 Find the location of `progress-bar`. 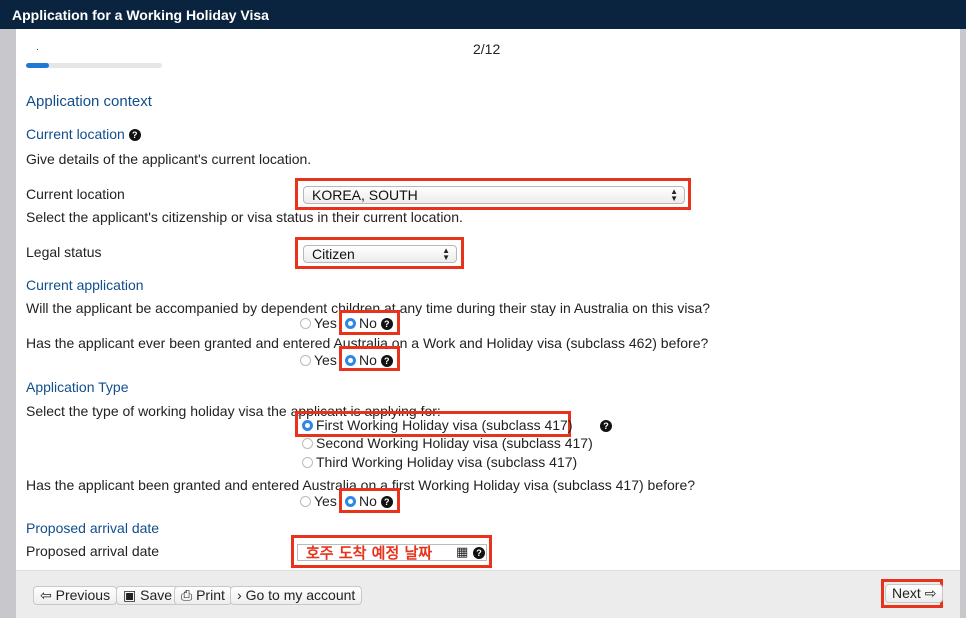

progress-bar is located at coordinates (94, 65).